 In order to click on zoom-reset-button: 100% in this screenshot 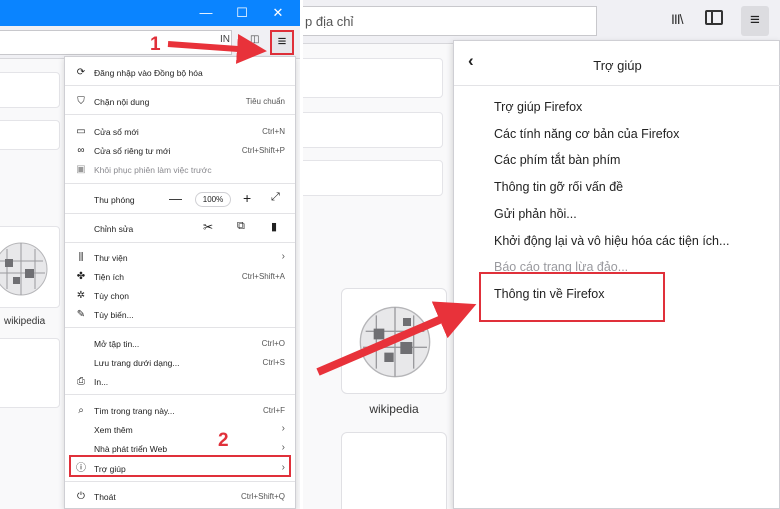, I will do `click(213, 199)`.